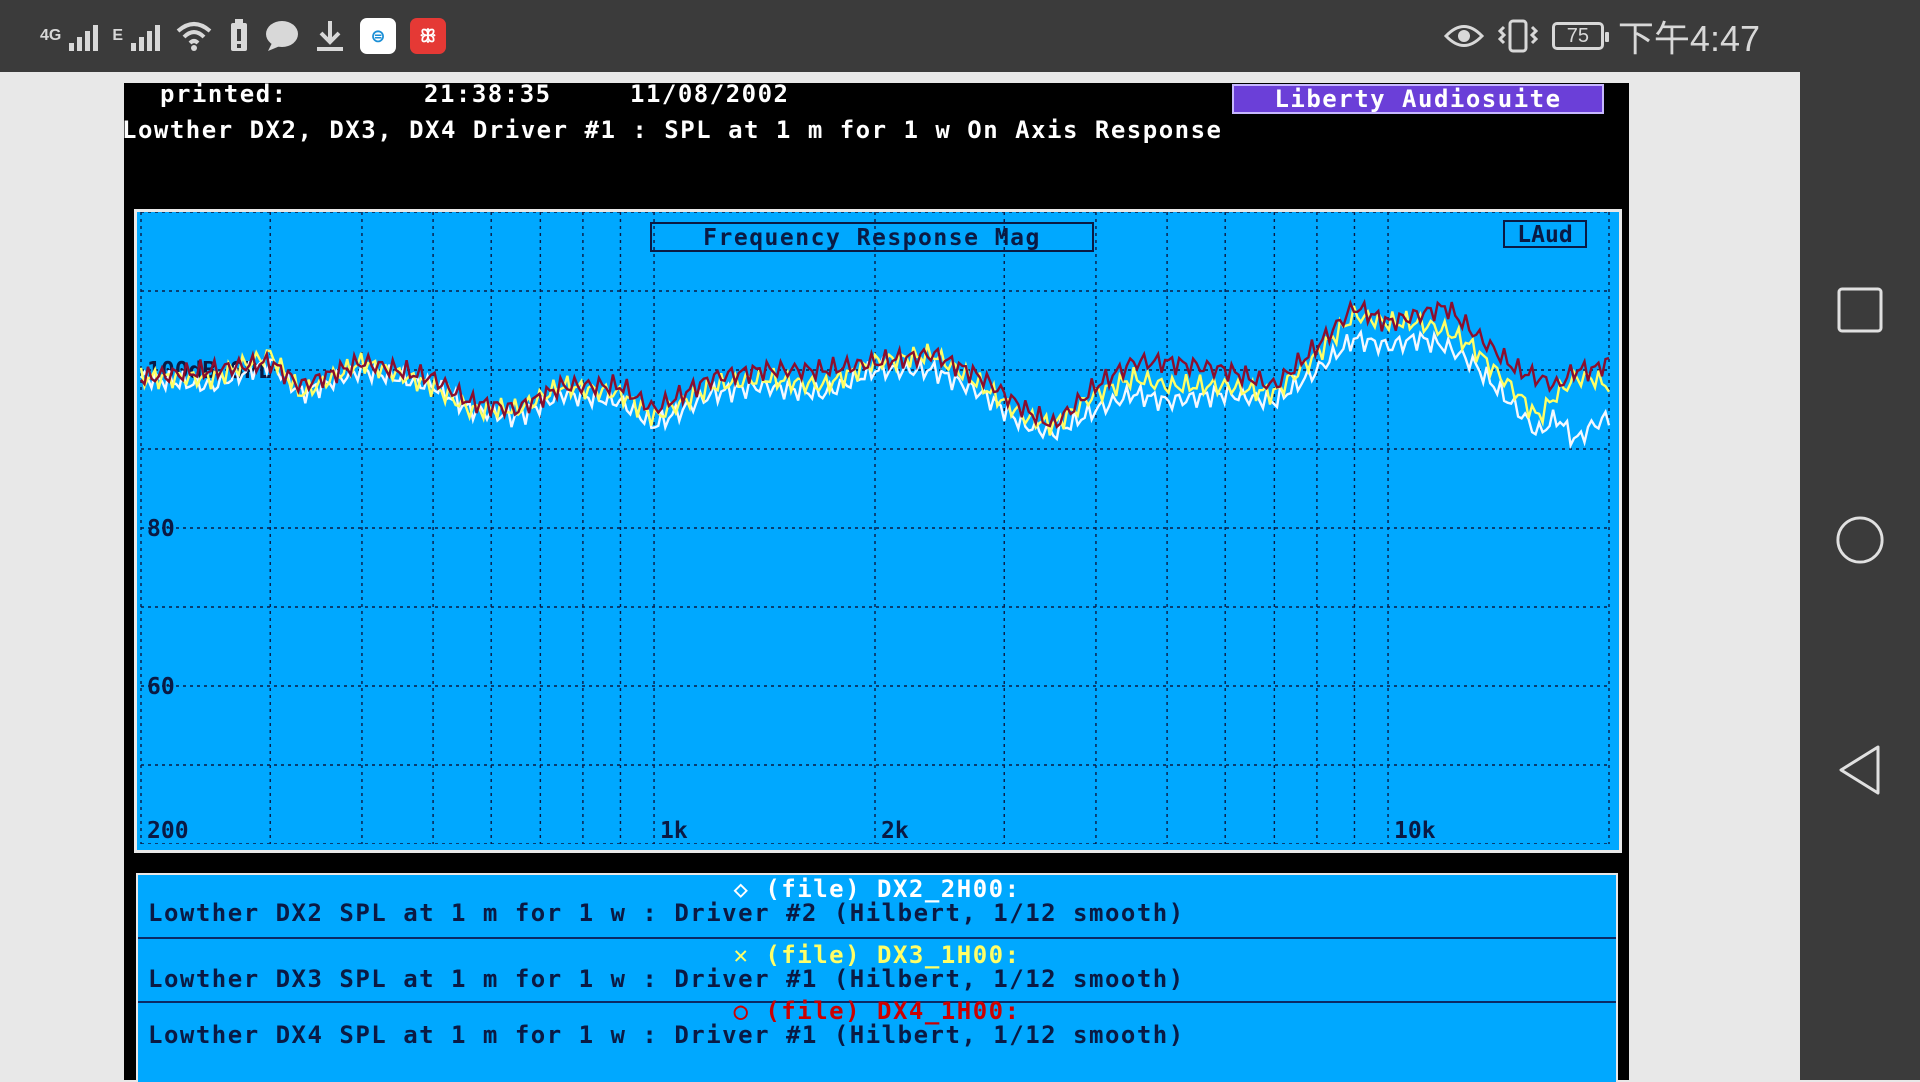  What do you see at coordinates (1463, 36) in the screenshot?
I see `eye-comfort-icon` at bounding box center [1463, 36].